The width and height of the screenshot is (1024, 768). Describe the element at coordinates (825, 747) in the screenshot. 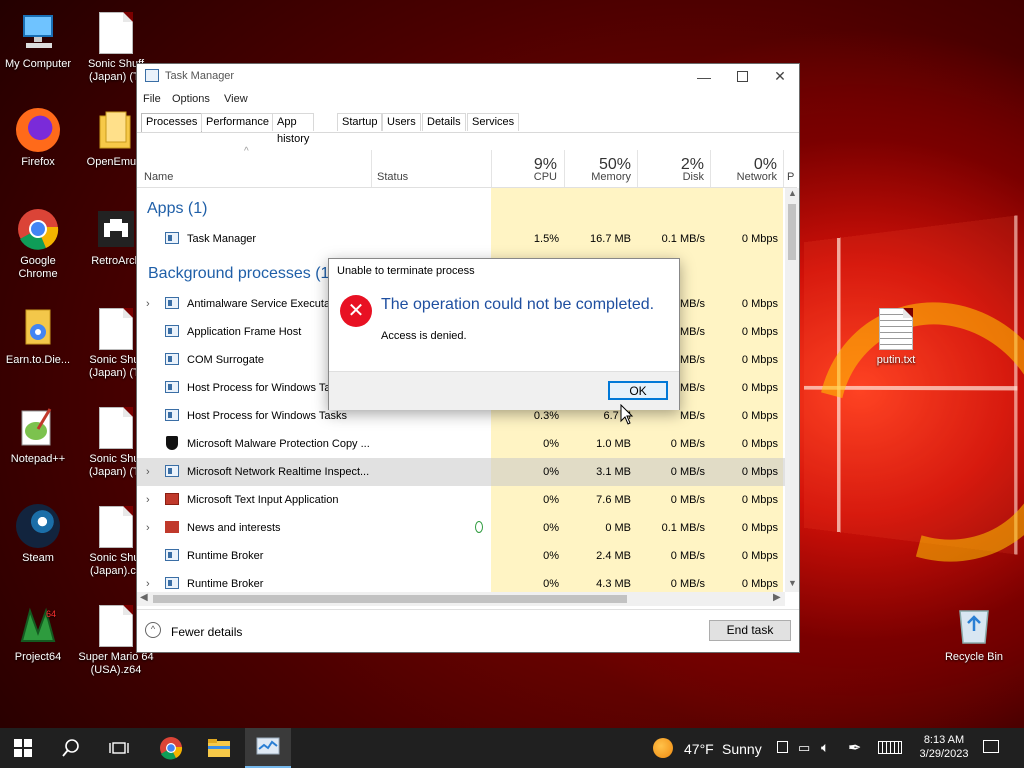

I see `volume-icon: 🔈︎` at that location.